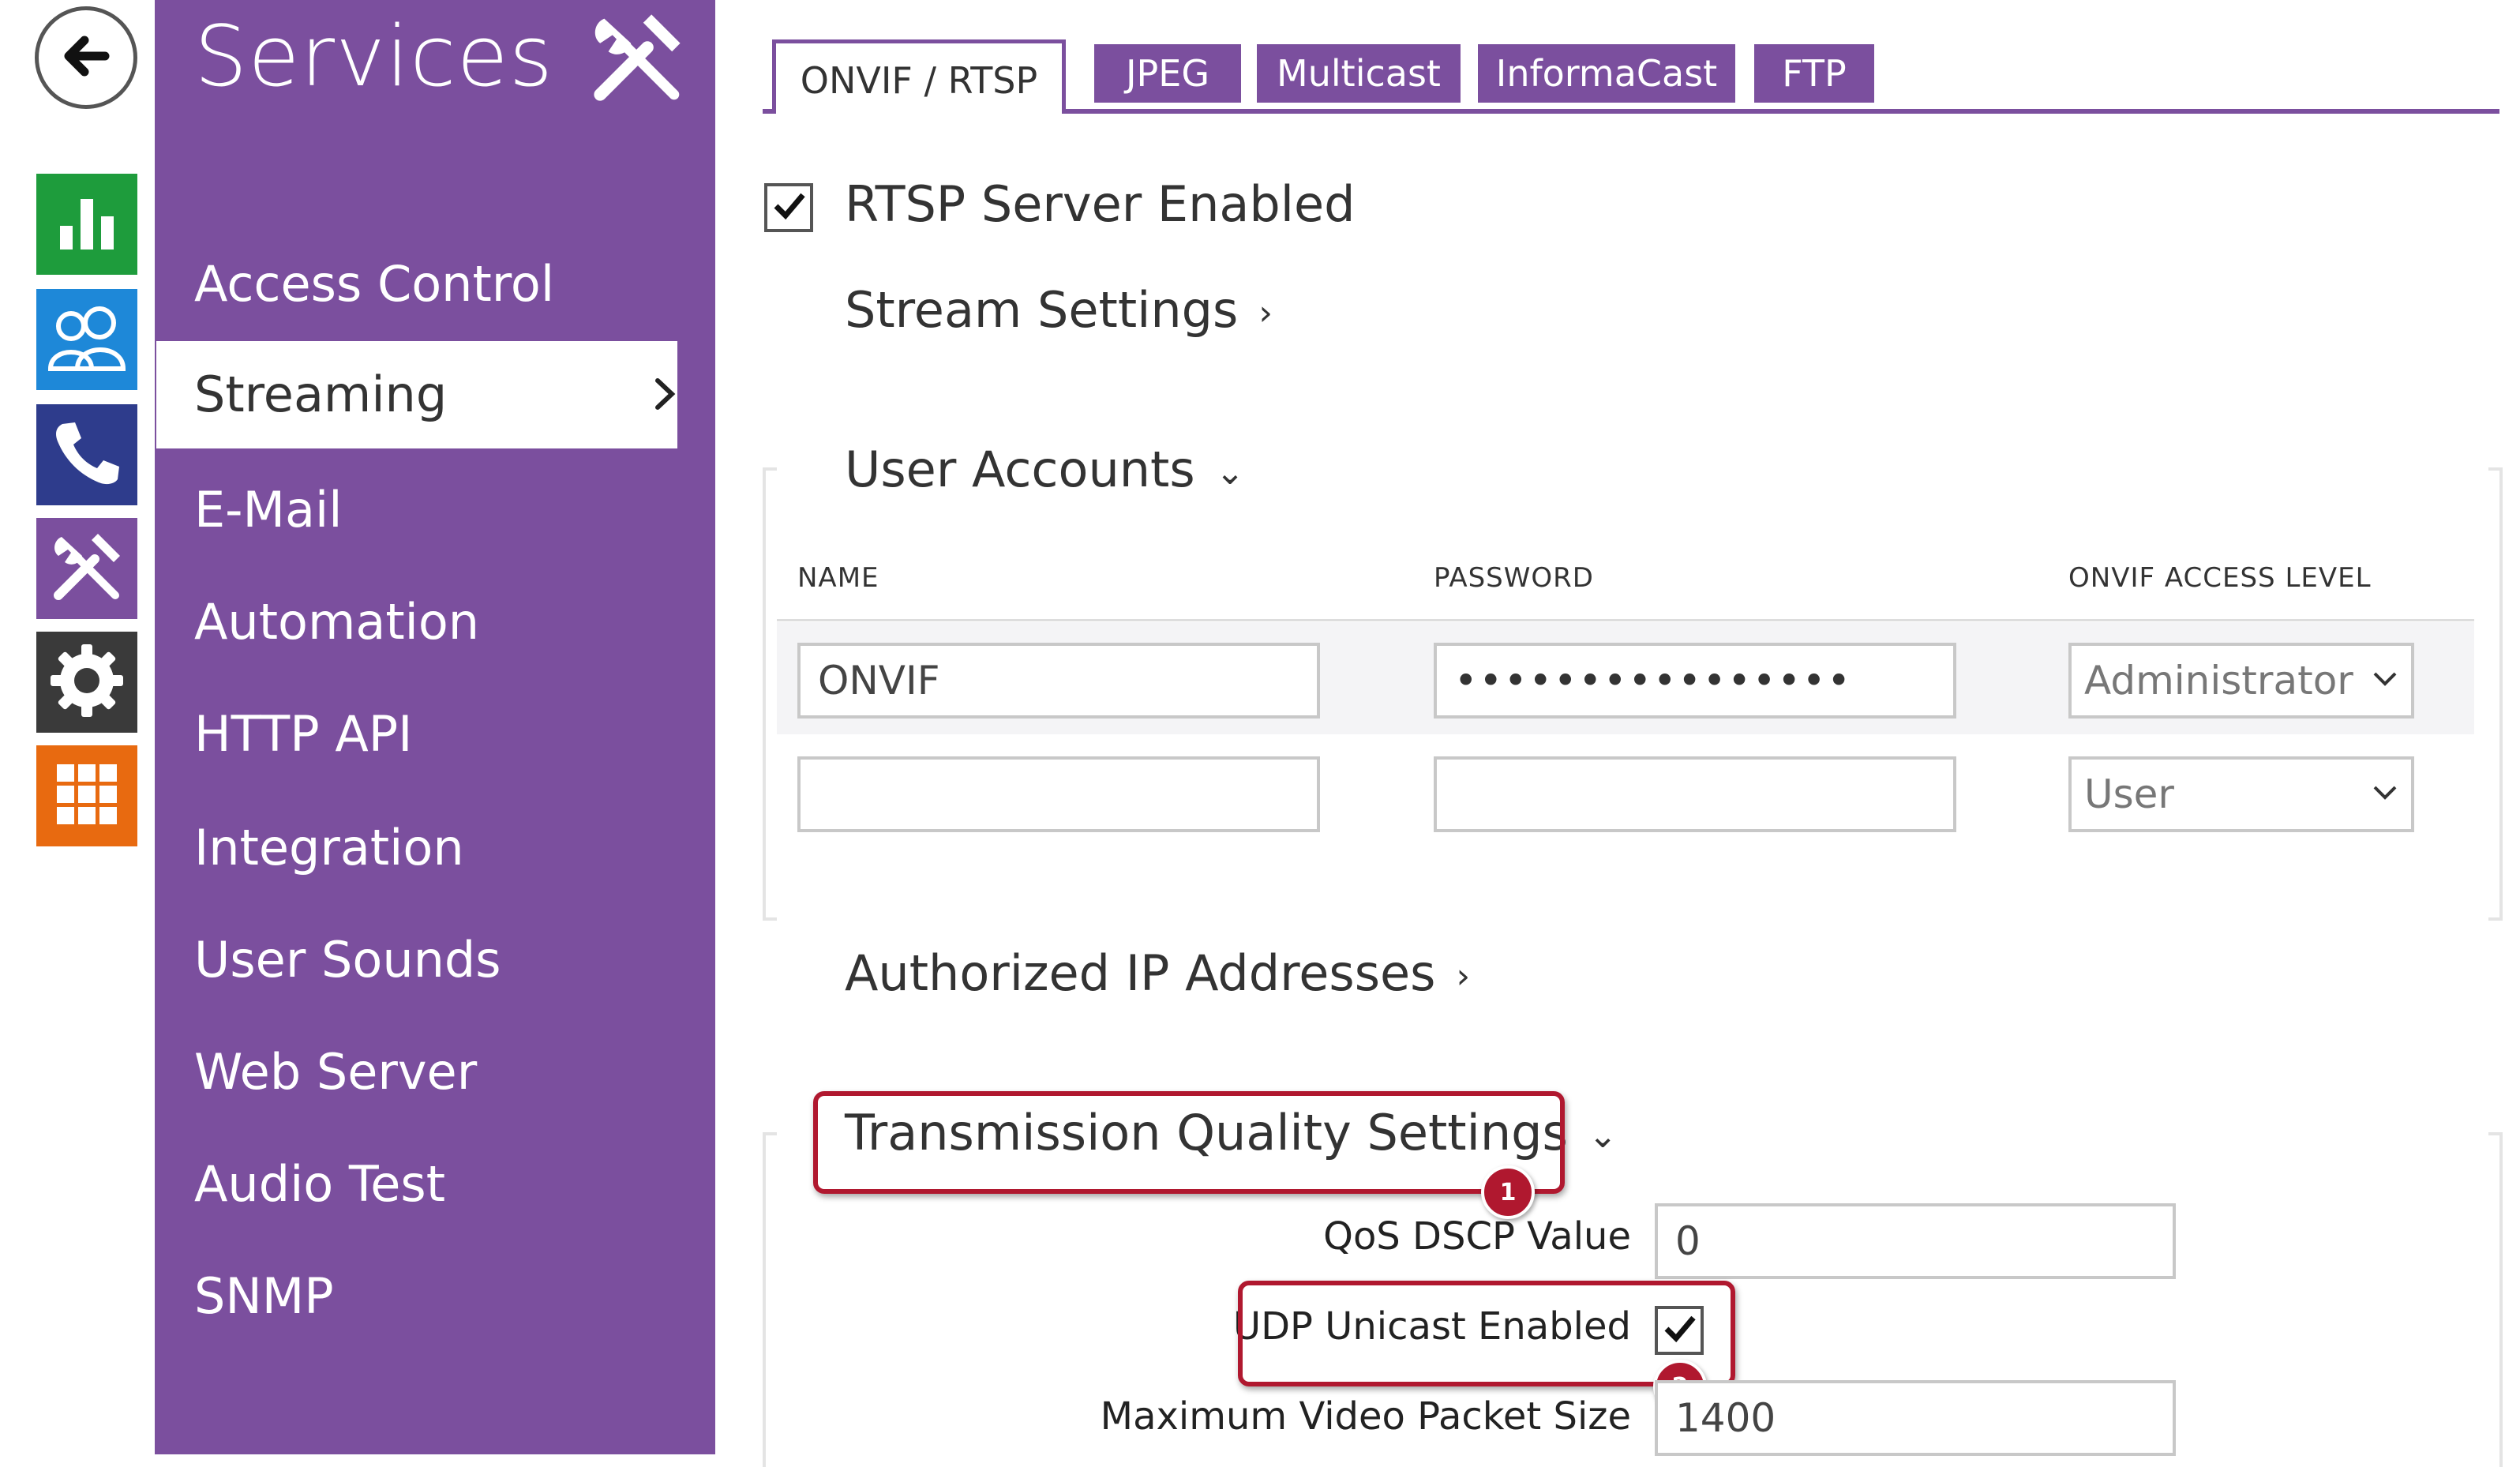 The width and height of the screenshot is (2520, 1467). What do you see at coordinates (2495, 694) in the screenshot?
I see `user-accounts-bracket-right` at bounding box center [2495, 694].